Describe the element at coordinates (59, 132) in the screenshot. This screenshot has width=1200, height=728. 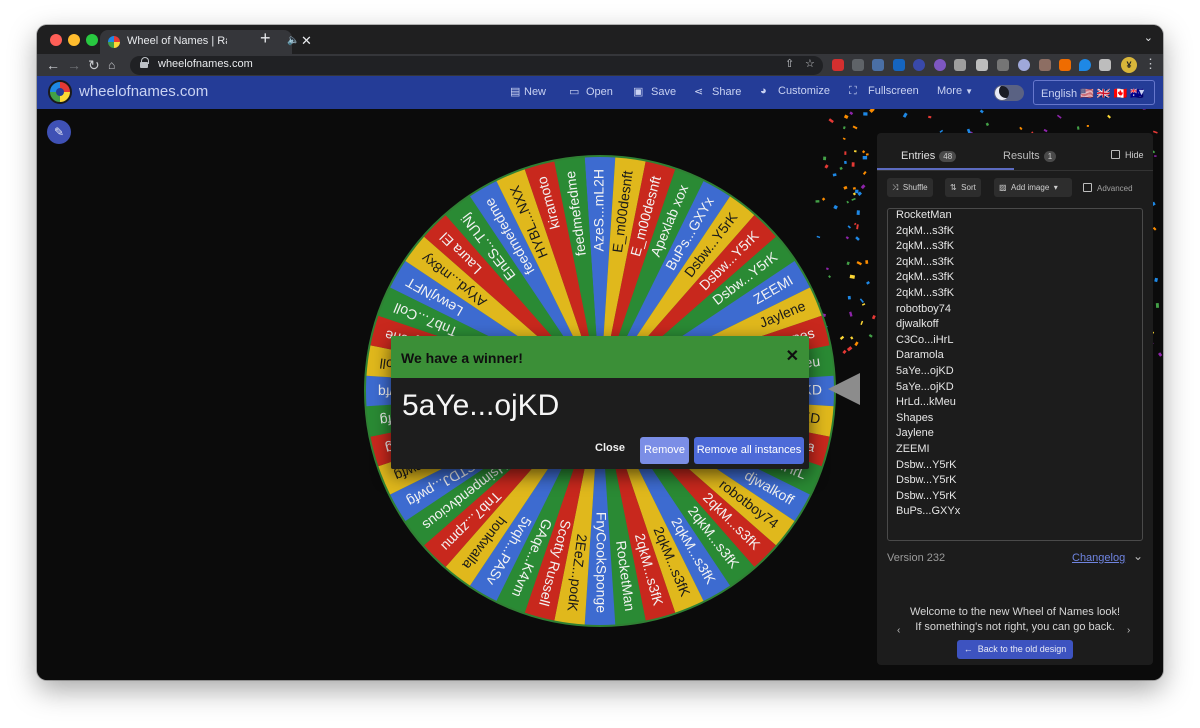
I see `edit-pencil-button: ✎` at that location.